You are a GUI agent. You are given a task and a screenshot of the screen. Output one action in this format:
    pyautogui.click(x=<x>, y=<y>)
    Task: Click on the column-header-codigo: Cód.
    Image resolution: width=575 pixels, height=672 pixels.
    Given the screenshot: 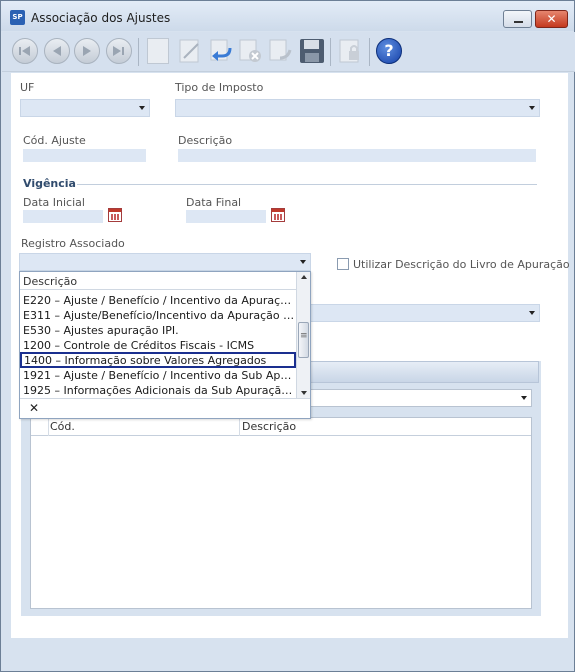 What is the action you would take?
    pyautogui.click(x=62, y=426)
    